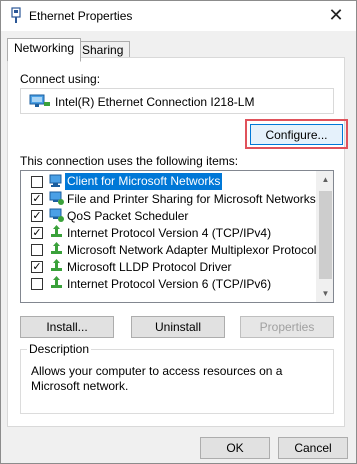 The height and width of the screenshot is (464, 357). What do you see at coordinates (325, 179) in the screenshot?
I see `scroll-up-icon: ▲` at bounding box center [325, 179].